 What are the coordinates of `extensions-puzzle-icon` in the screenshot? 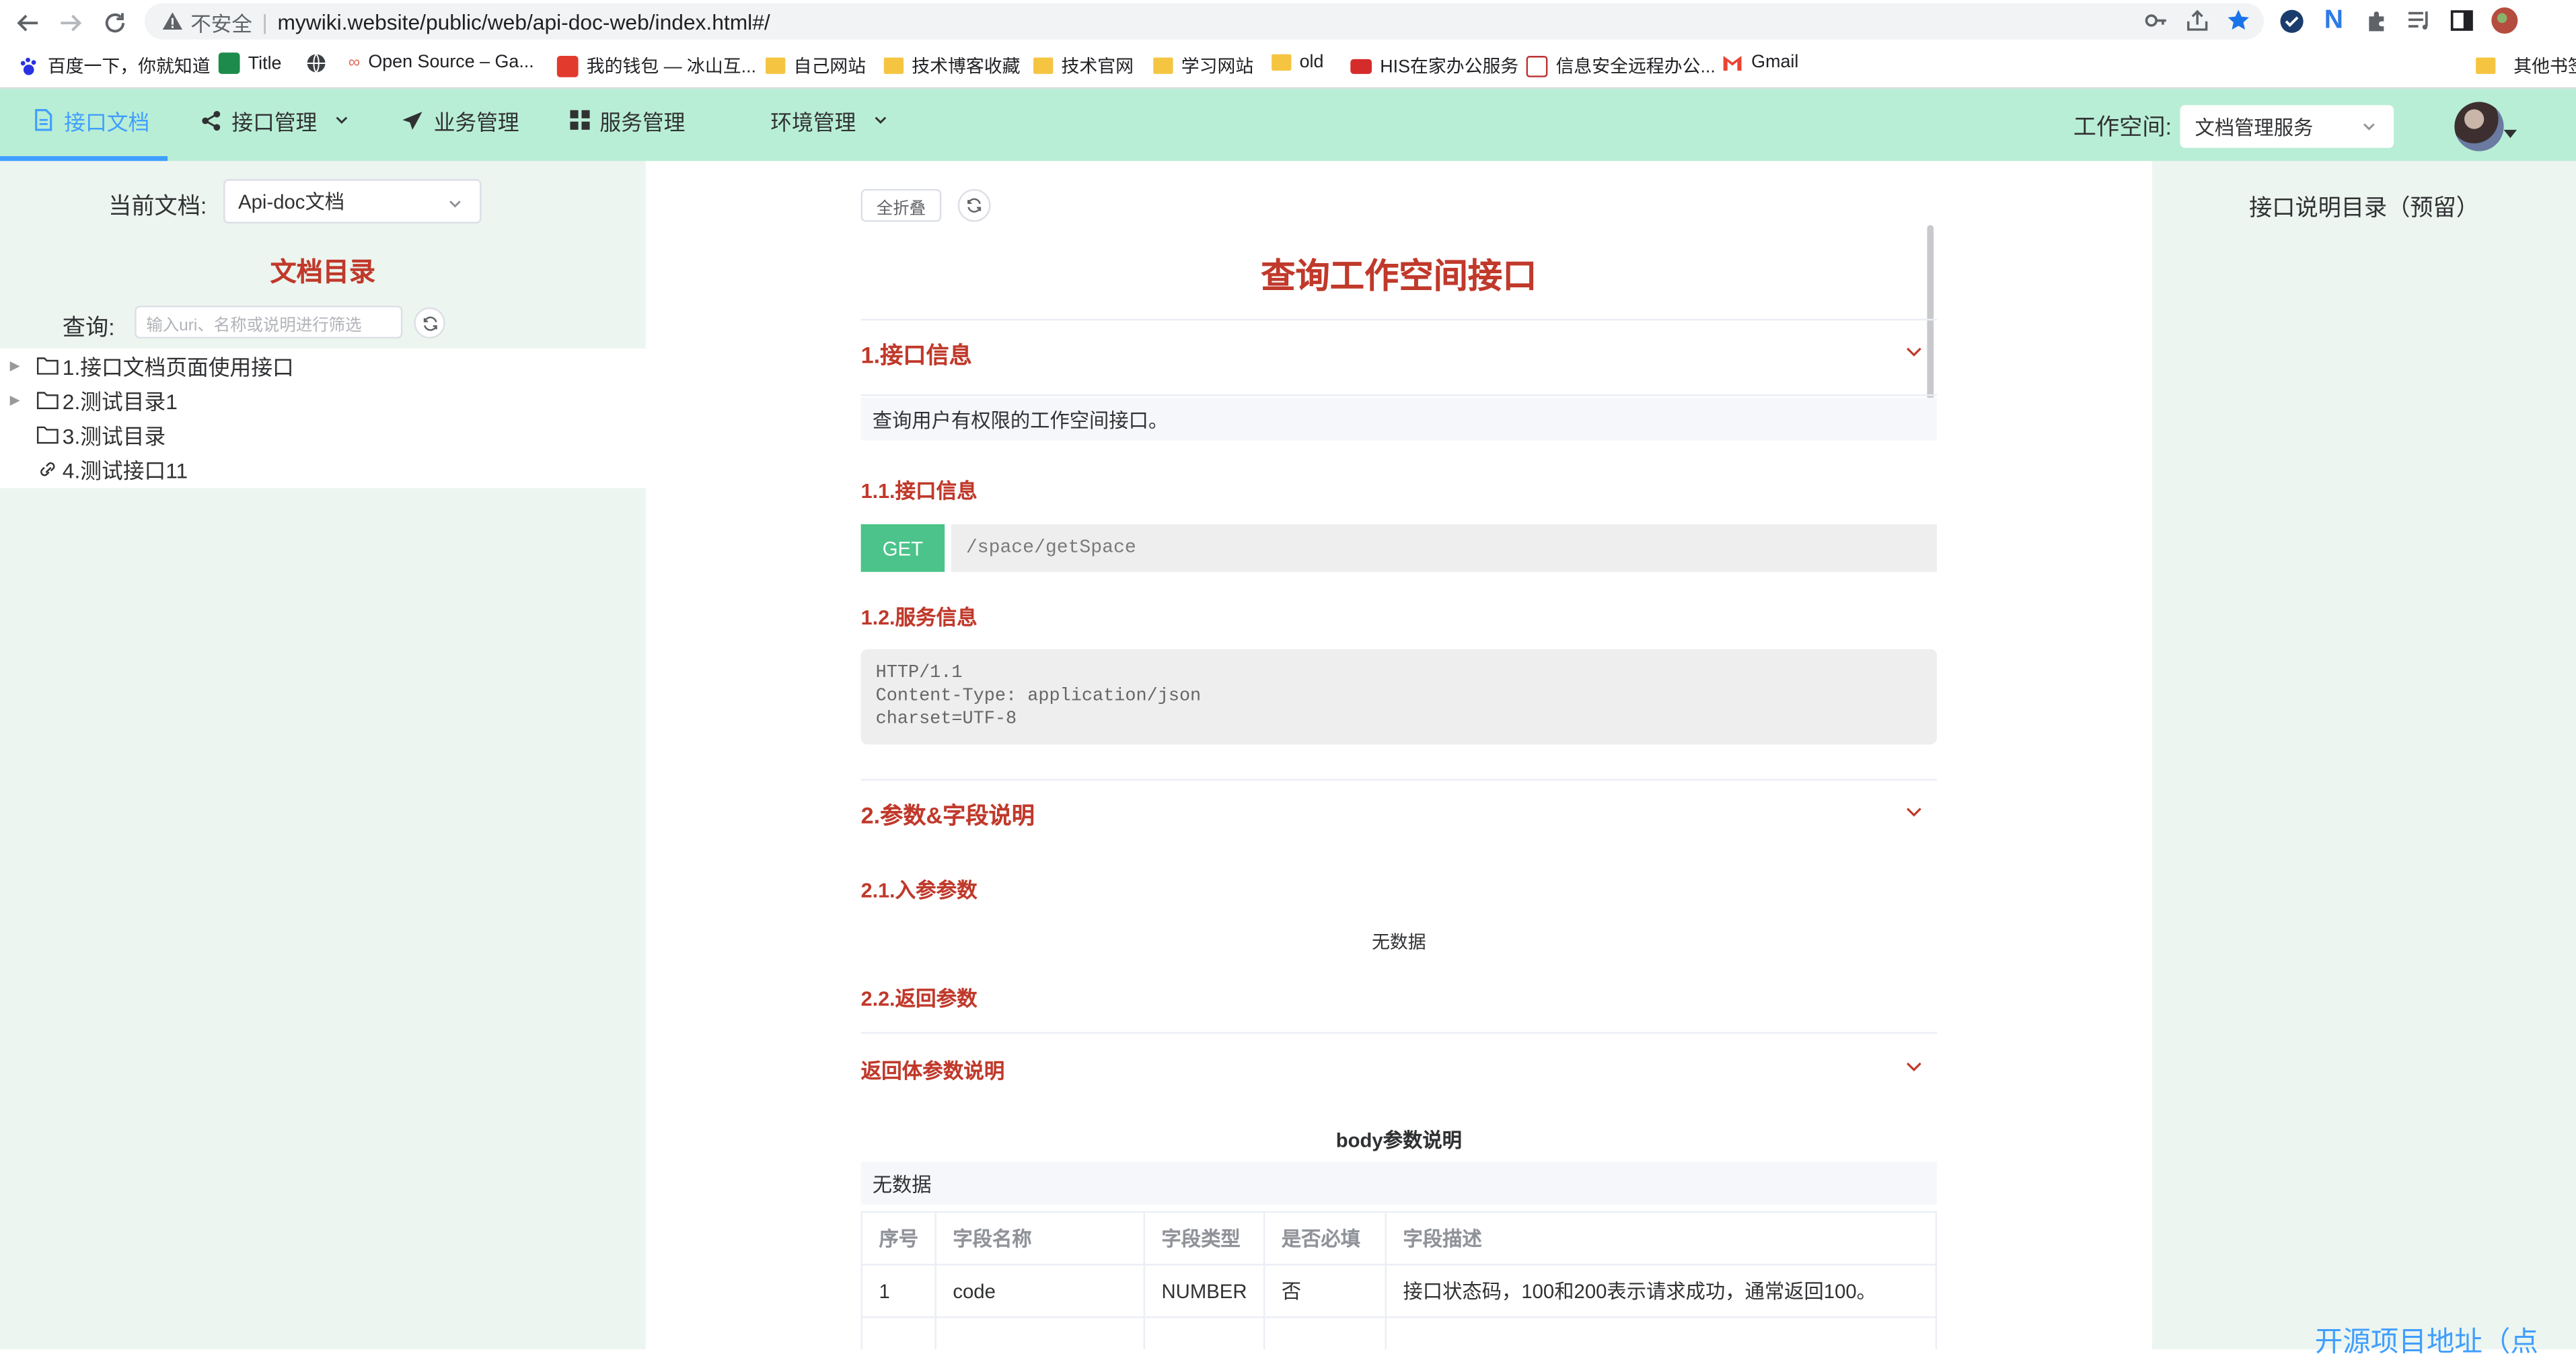 It's located at (2377, 21).